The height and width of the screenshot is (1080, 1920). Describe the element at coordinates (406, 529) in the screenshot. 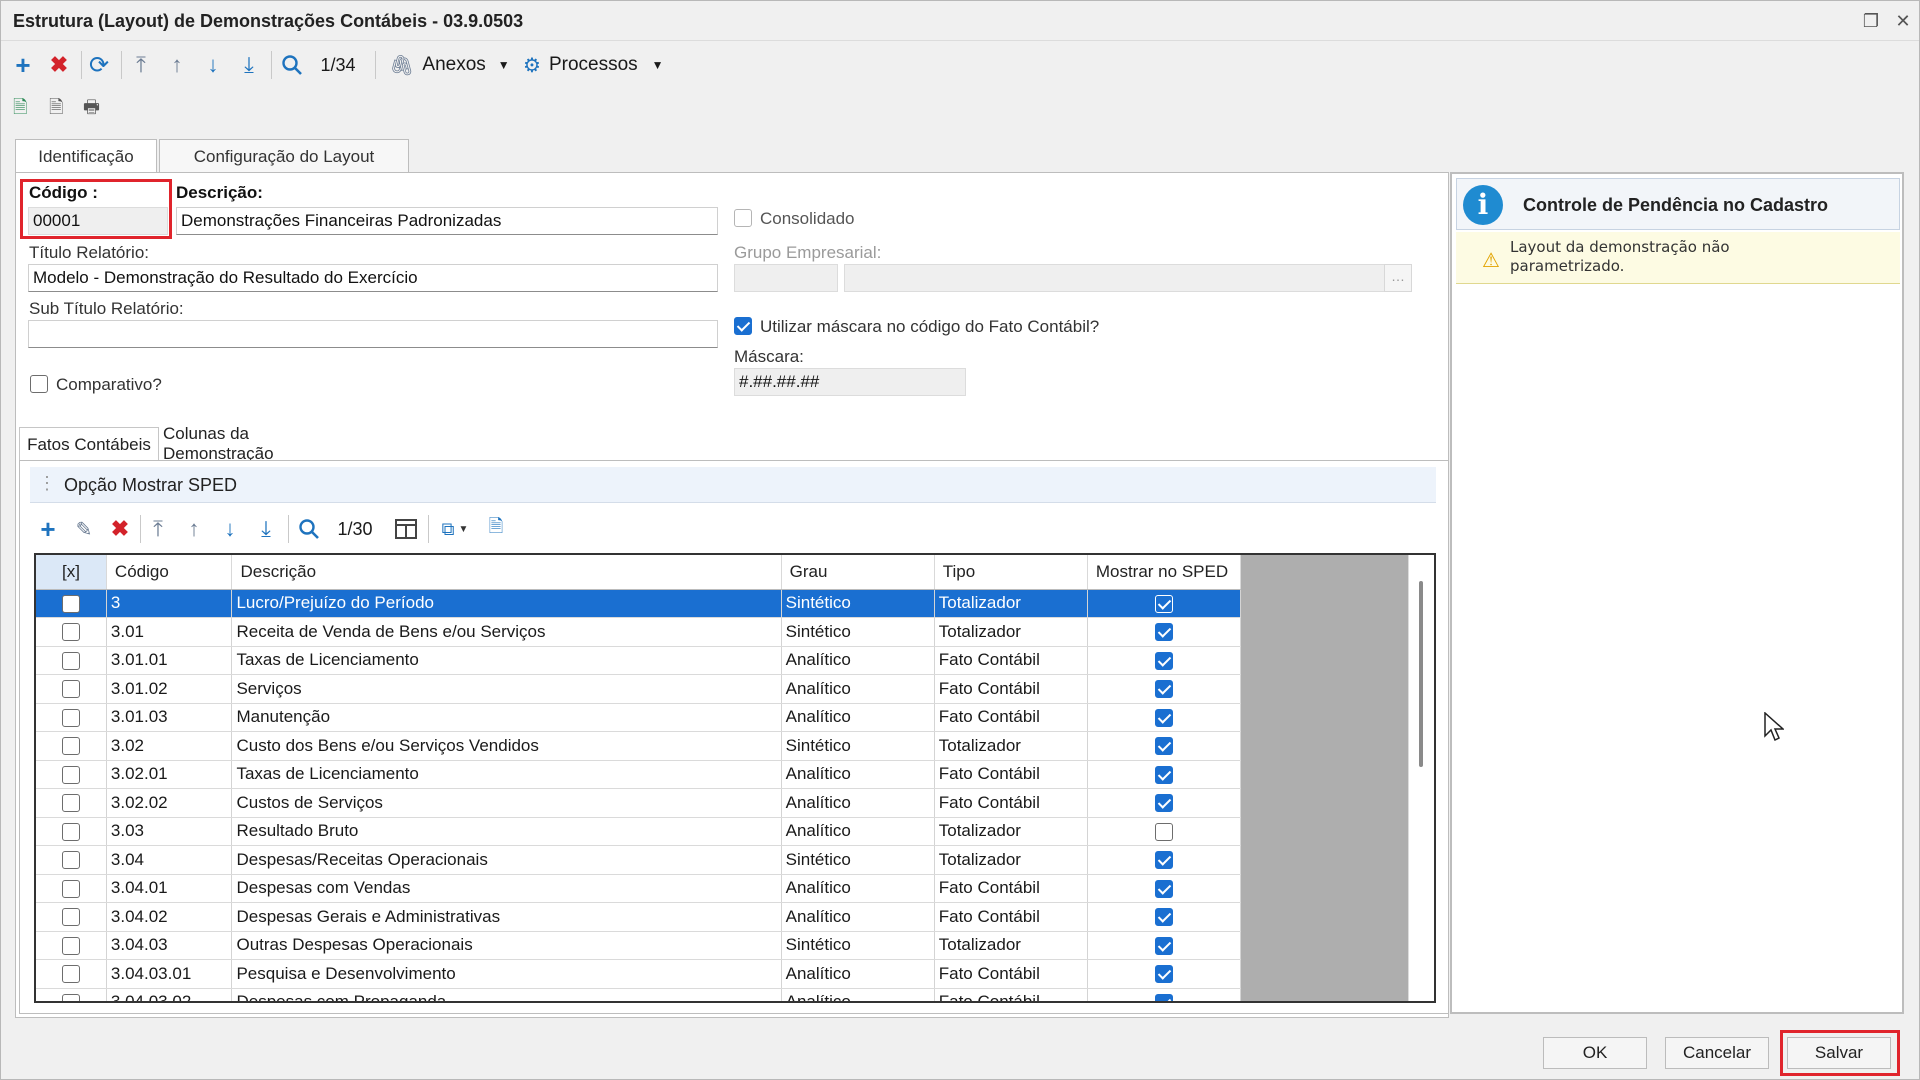

I see `columns-icon` at that location.